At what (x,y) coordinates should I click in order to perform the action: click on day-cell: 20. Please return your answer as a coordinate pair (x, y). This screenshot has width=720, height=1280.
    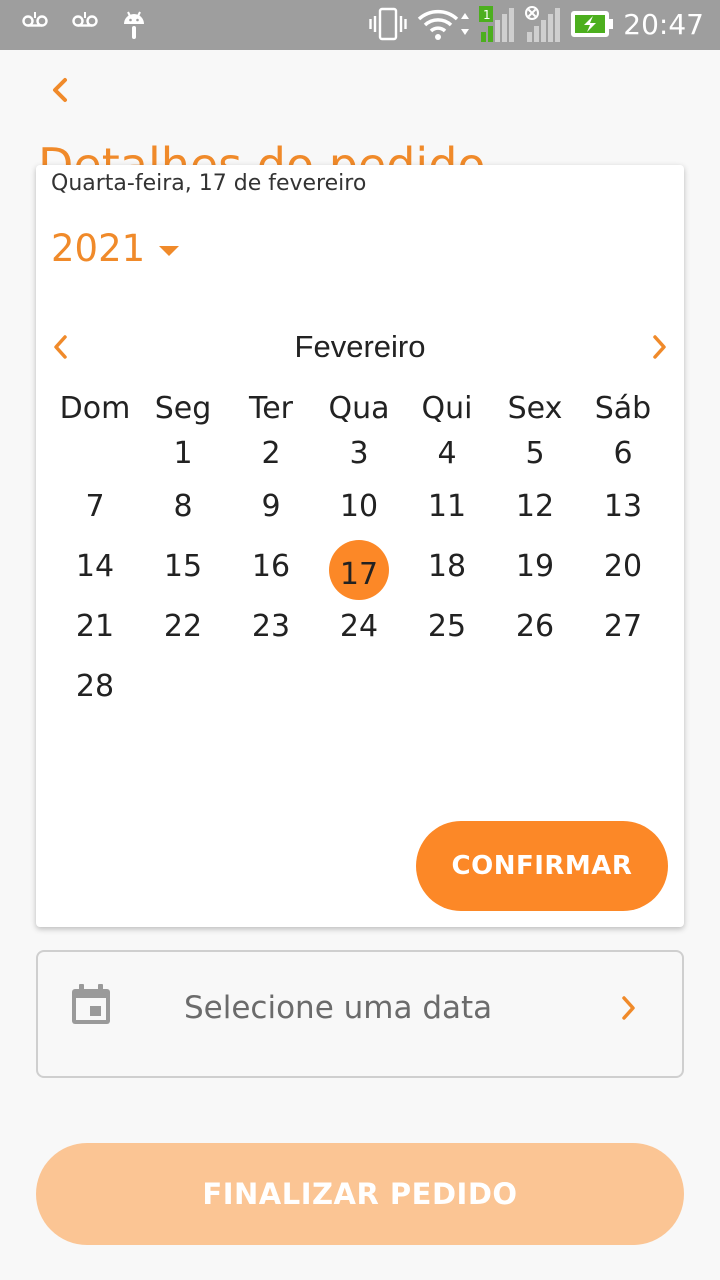
    Looking at the image, I should click on (623, 566).